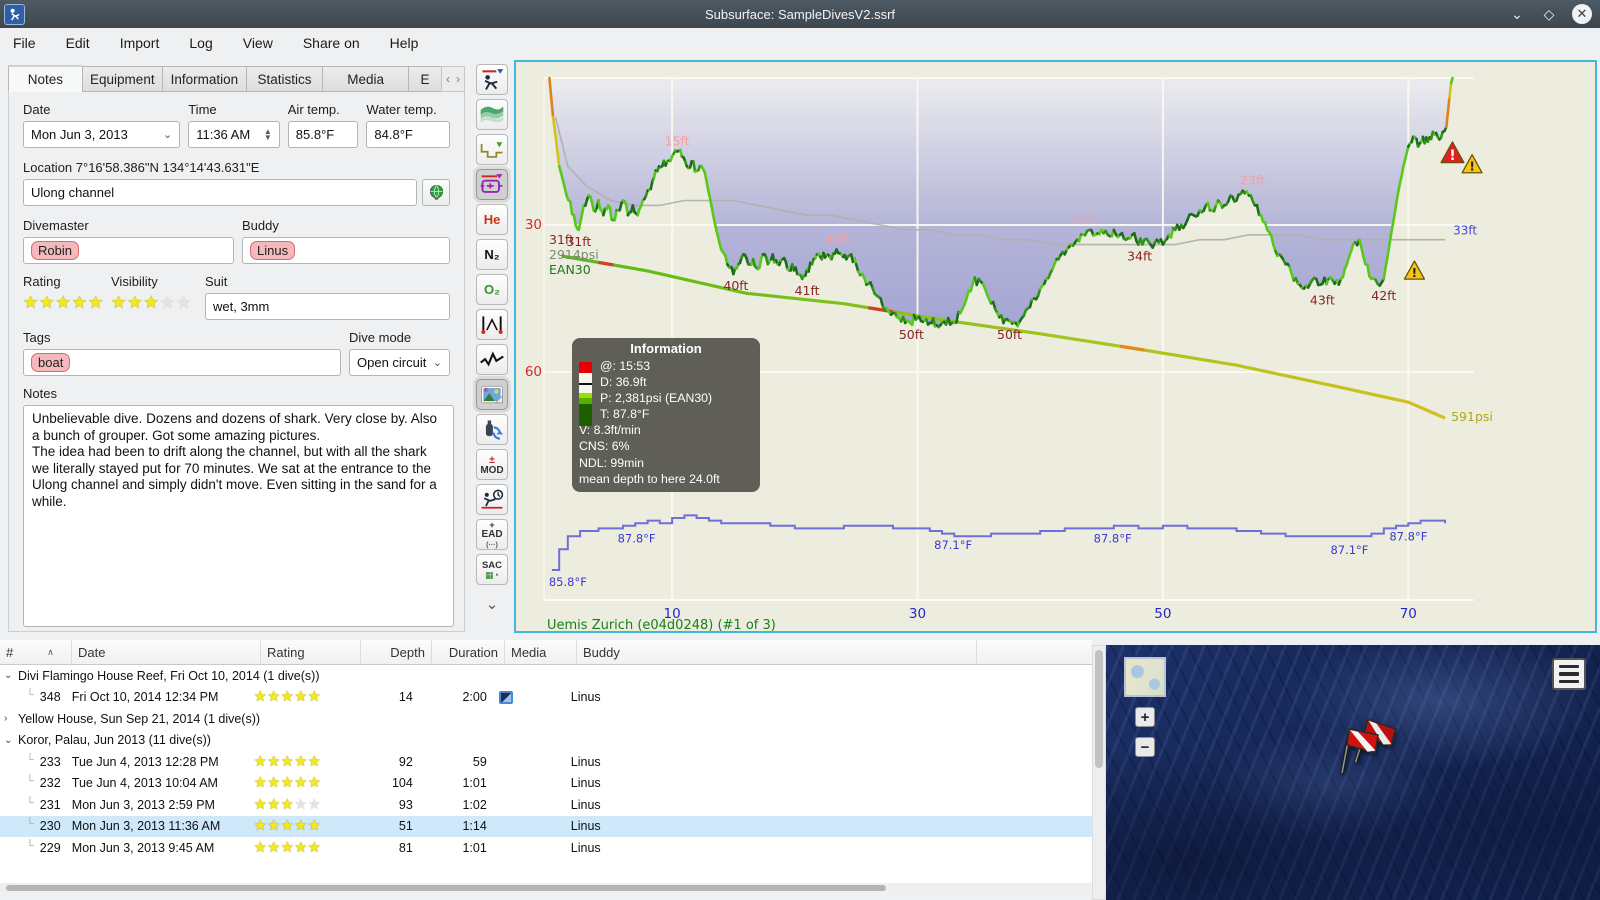 This screenshot has width=1600, height=900. I want to click on suit-field: wet, 3mm, so click(327, 306).